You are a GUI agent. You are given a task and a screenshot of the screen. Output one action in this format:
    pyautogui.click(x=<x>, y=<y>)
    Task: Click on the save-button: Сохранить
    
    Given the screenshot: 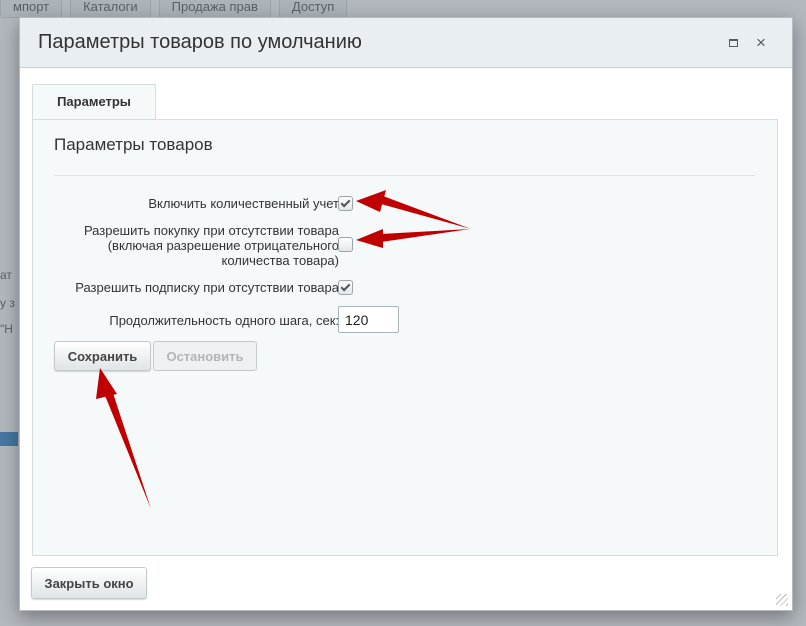 What is the action you would take?
    pyautogui.click(x=102, y=356)
    